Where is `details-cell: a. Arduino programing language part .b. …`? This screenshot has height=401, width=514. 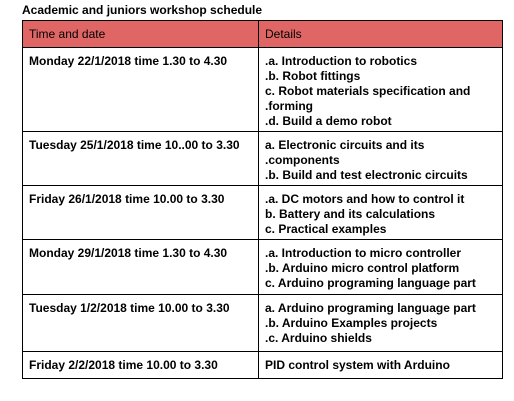 details-cell: a. Arduino programing language part .b. … is located at coordinates (380, 323).